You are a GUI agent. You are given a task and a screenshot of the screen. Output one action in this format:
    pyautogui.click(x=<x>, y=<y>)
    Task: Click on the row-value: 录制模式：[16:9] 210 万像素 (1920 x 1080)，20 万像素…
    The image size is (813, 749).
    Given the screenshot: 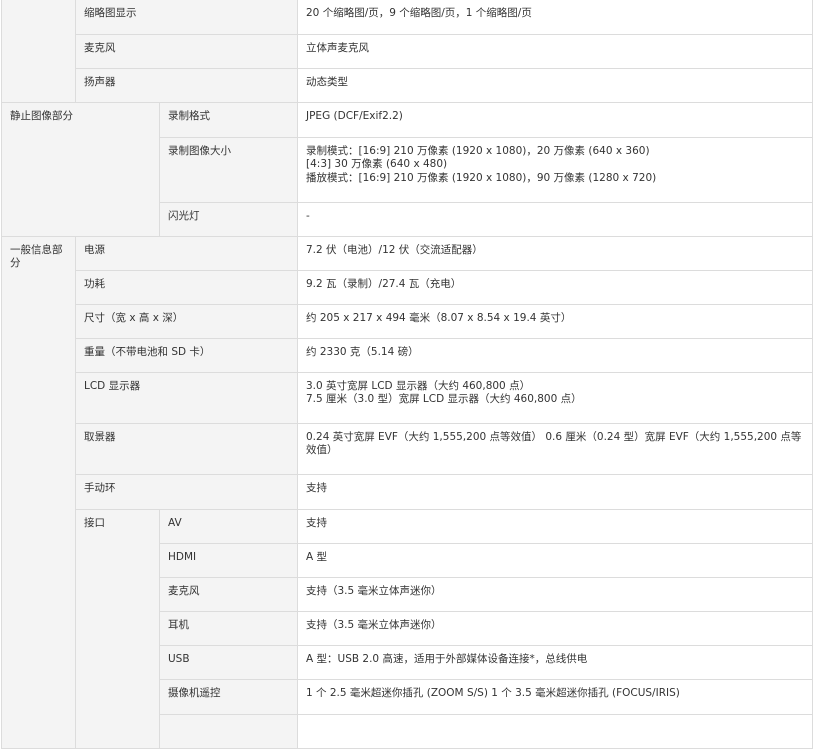 What is the action you would take?
    pyautogui.click(x=555, y=170)
    